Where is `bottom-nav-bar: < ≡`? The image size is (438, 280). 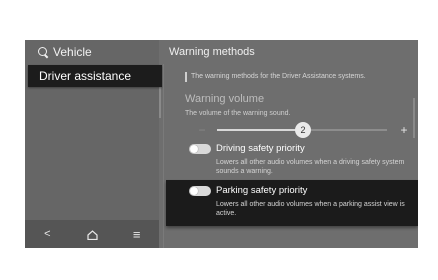
bottom-nav-bar: < ≡ is located at coordinates (92, 234).